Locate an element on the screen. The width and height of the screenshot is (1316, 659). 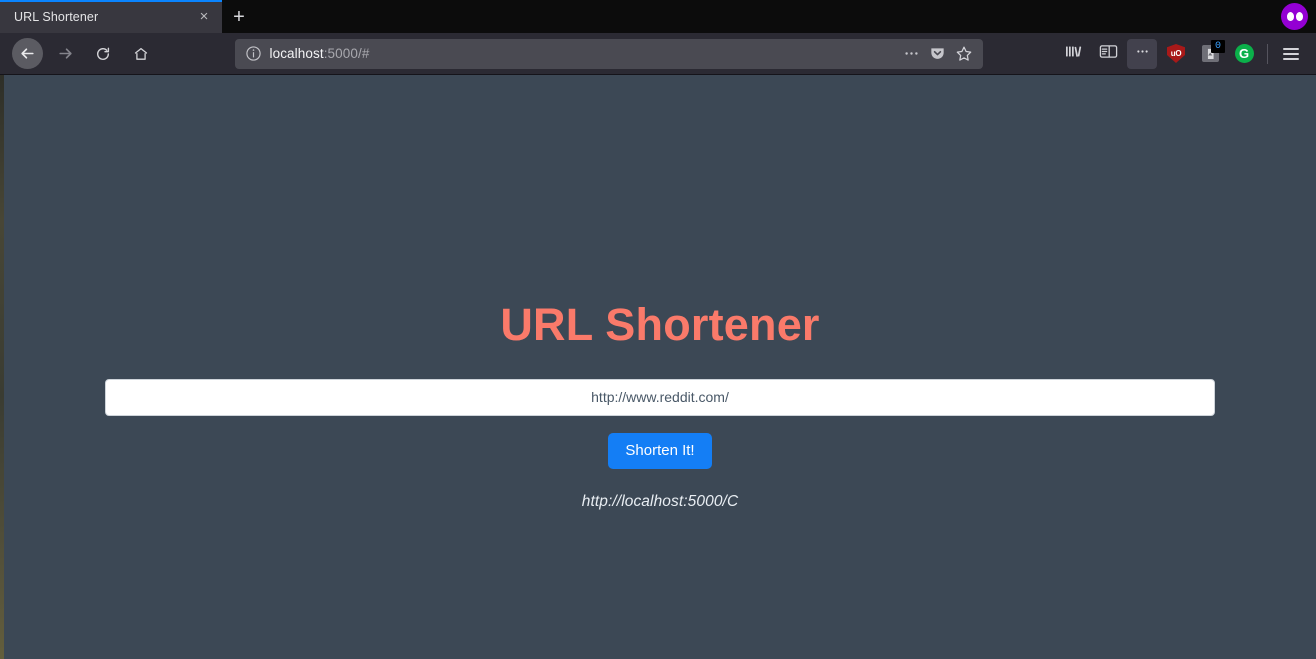
app-menu-button is located at coordinates (1291, 54).